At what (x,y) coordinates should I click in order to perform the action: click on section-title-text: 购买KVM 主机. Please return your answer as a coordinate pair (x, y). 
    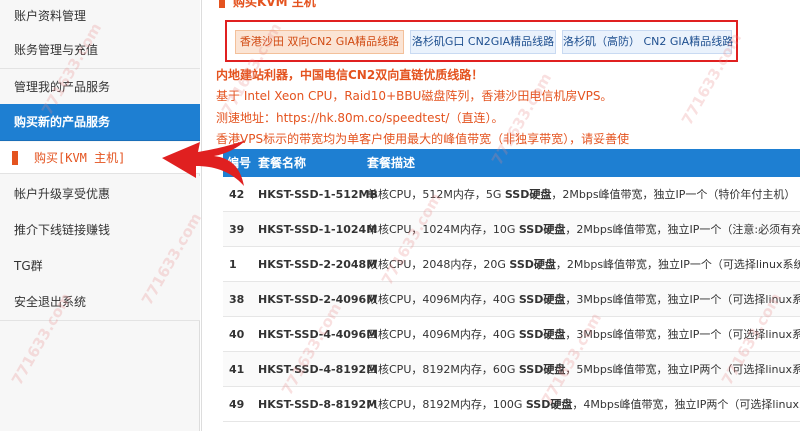
    Looking at the image, I should click on (274, 4).